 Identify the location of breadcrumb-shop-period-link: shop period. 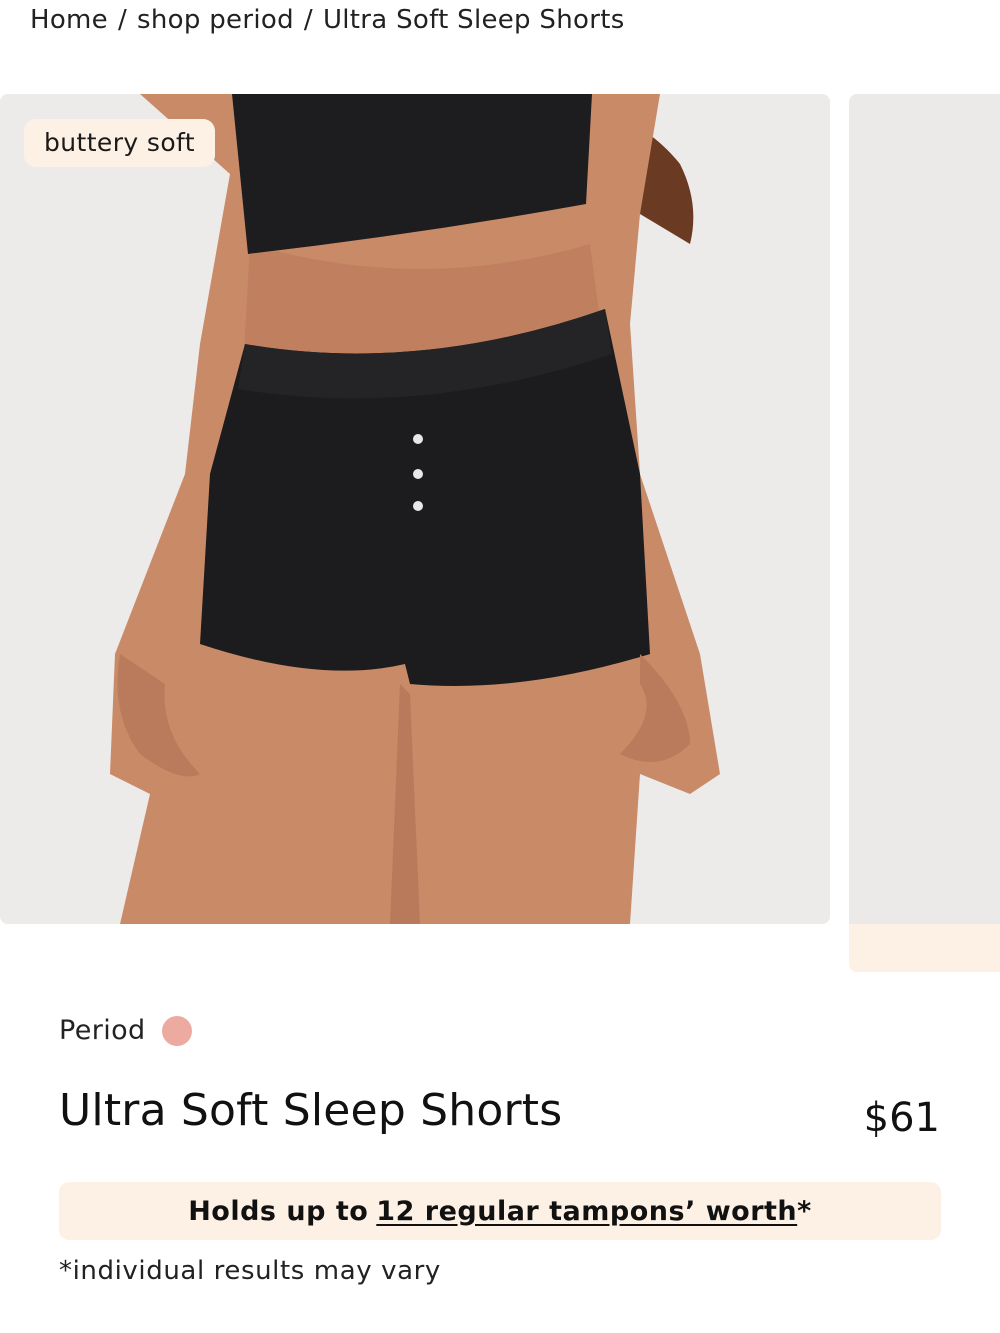
(215, 20).